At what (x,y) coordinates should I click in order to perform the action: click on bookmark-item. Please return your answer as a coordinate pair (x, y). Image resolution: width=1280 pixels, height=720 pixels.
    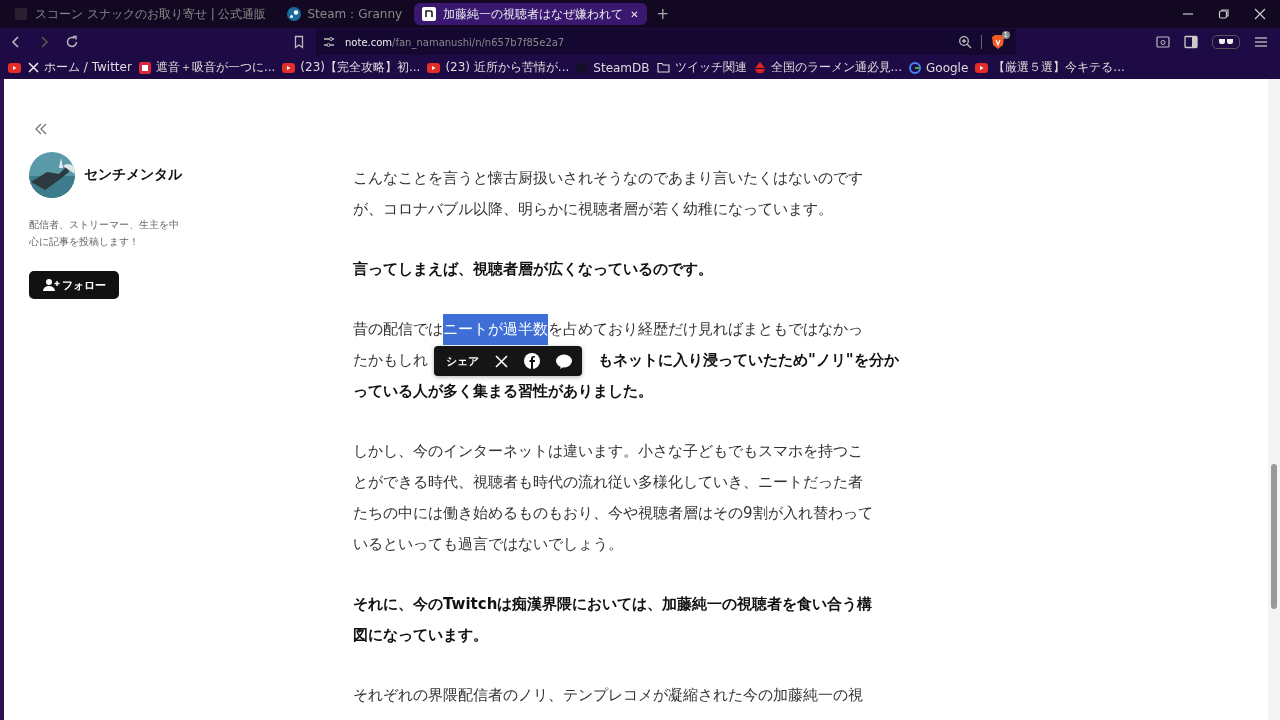
    Looking at the image, I should click on (14, 67).